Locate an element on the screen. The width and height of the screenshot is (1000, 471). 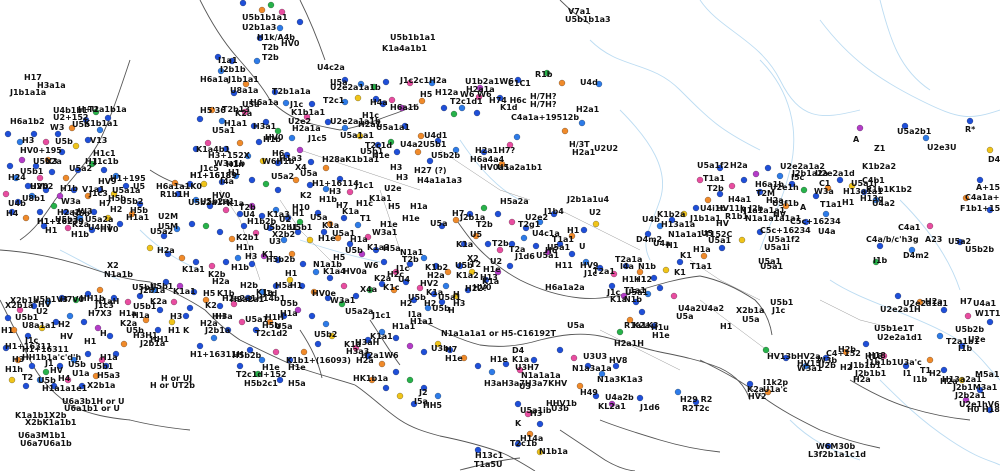
haplogroup-label: J1c3 is located at coordinates (98, 193).